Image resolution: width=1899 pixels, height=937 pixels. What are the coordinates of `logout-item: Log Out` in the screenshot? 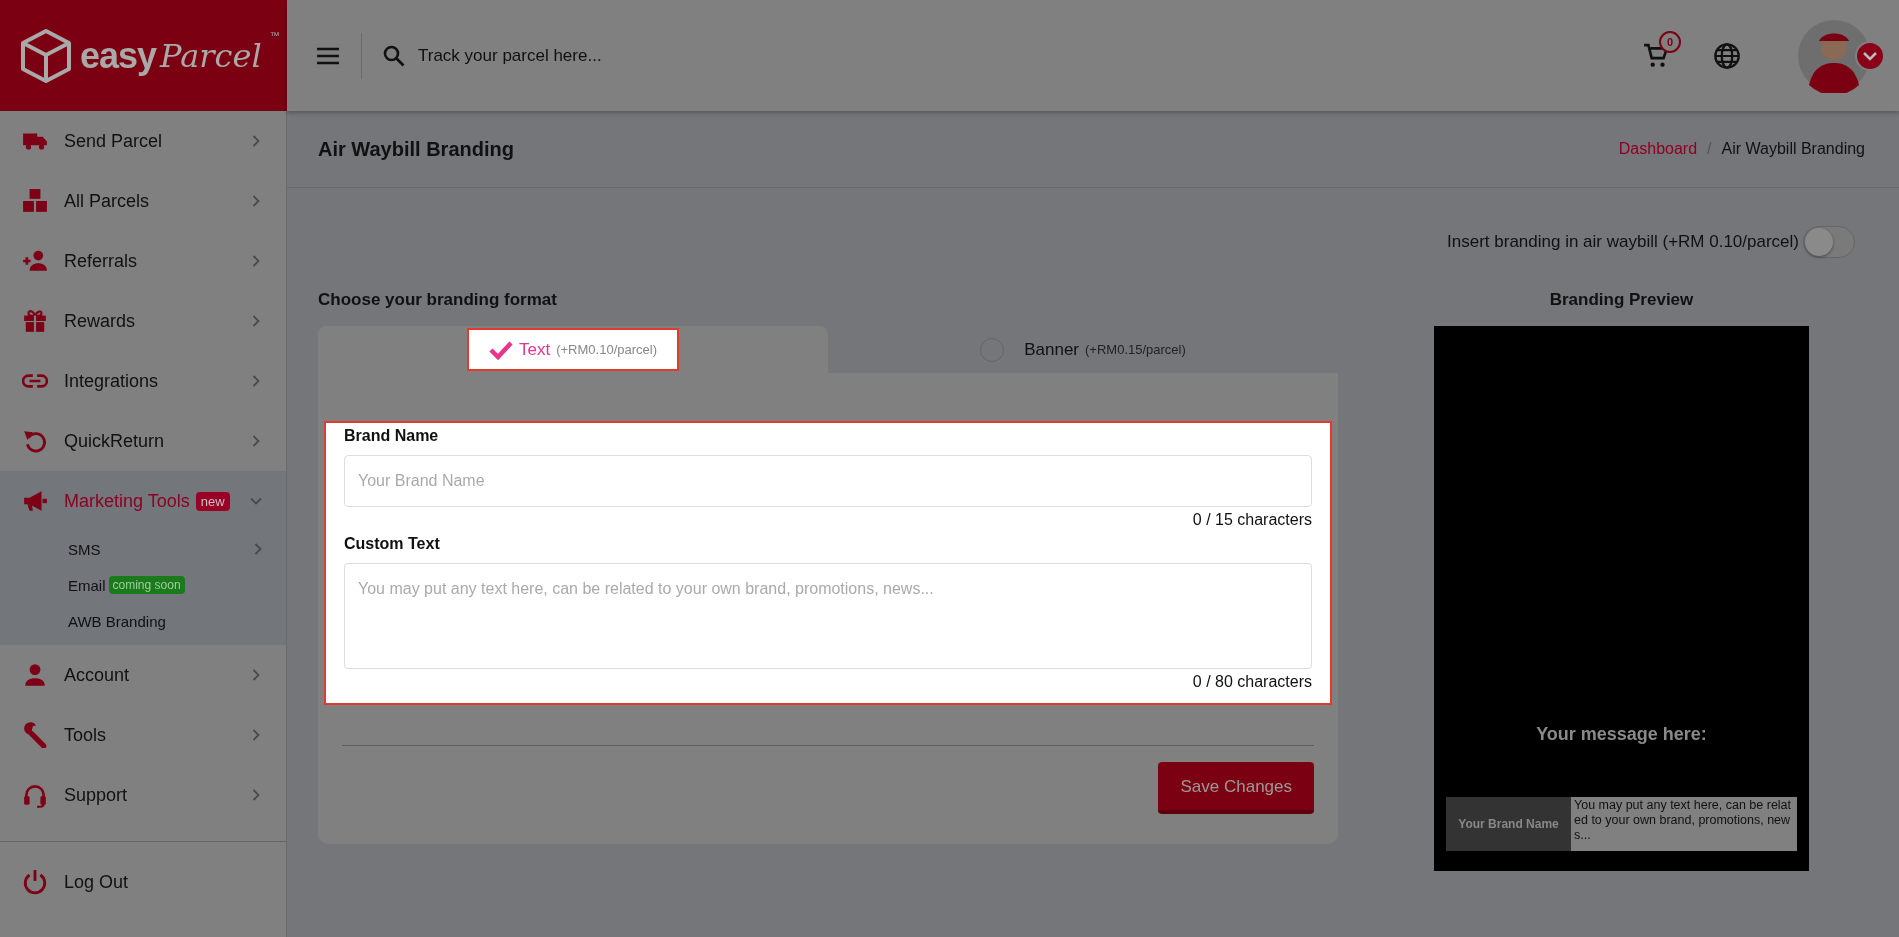 It's located at (143, 882).